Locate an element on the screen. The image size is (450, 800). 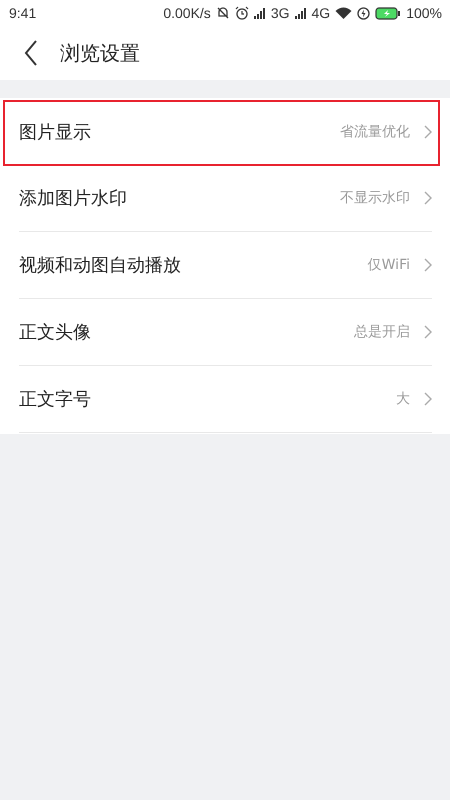
clock-time: 9:41 is located at coordinates (22, 13).